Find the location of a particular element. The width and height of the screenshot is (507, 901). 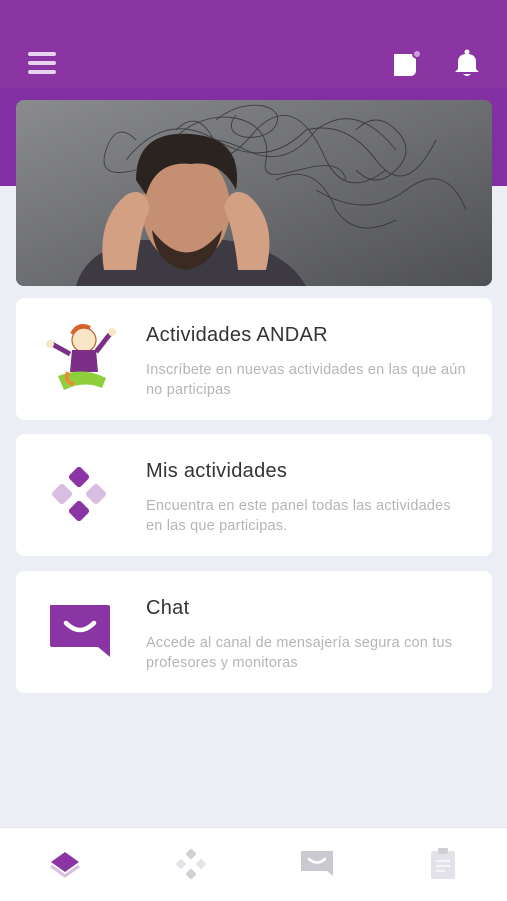

tab-chat-bubble-icon is located at coordinates (317, 864).